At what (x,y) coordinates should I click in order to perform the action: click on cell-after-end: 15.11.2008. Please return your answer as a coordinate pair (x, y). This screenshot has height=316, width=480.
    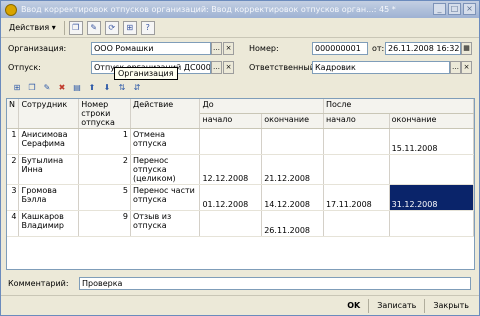
    Looking at the image, I should click on (432, 141).